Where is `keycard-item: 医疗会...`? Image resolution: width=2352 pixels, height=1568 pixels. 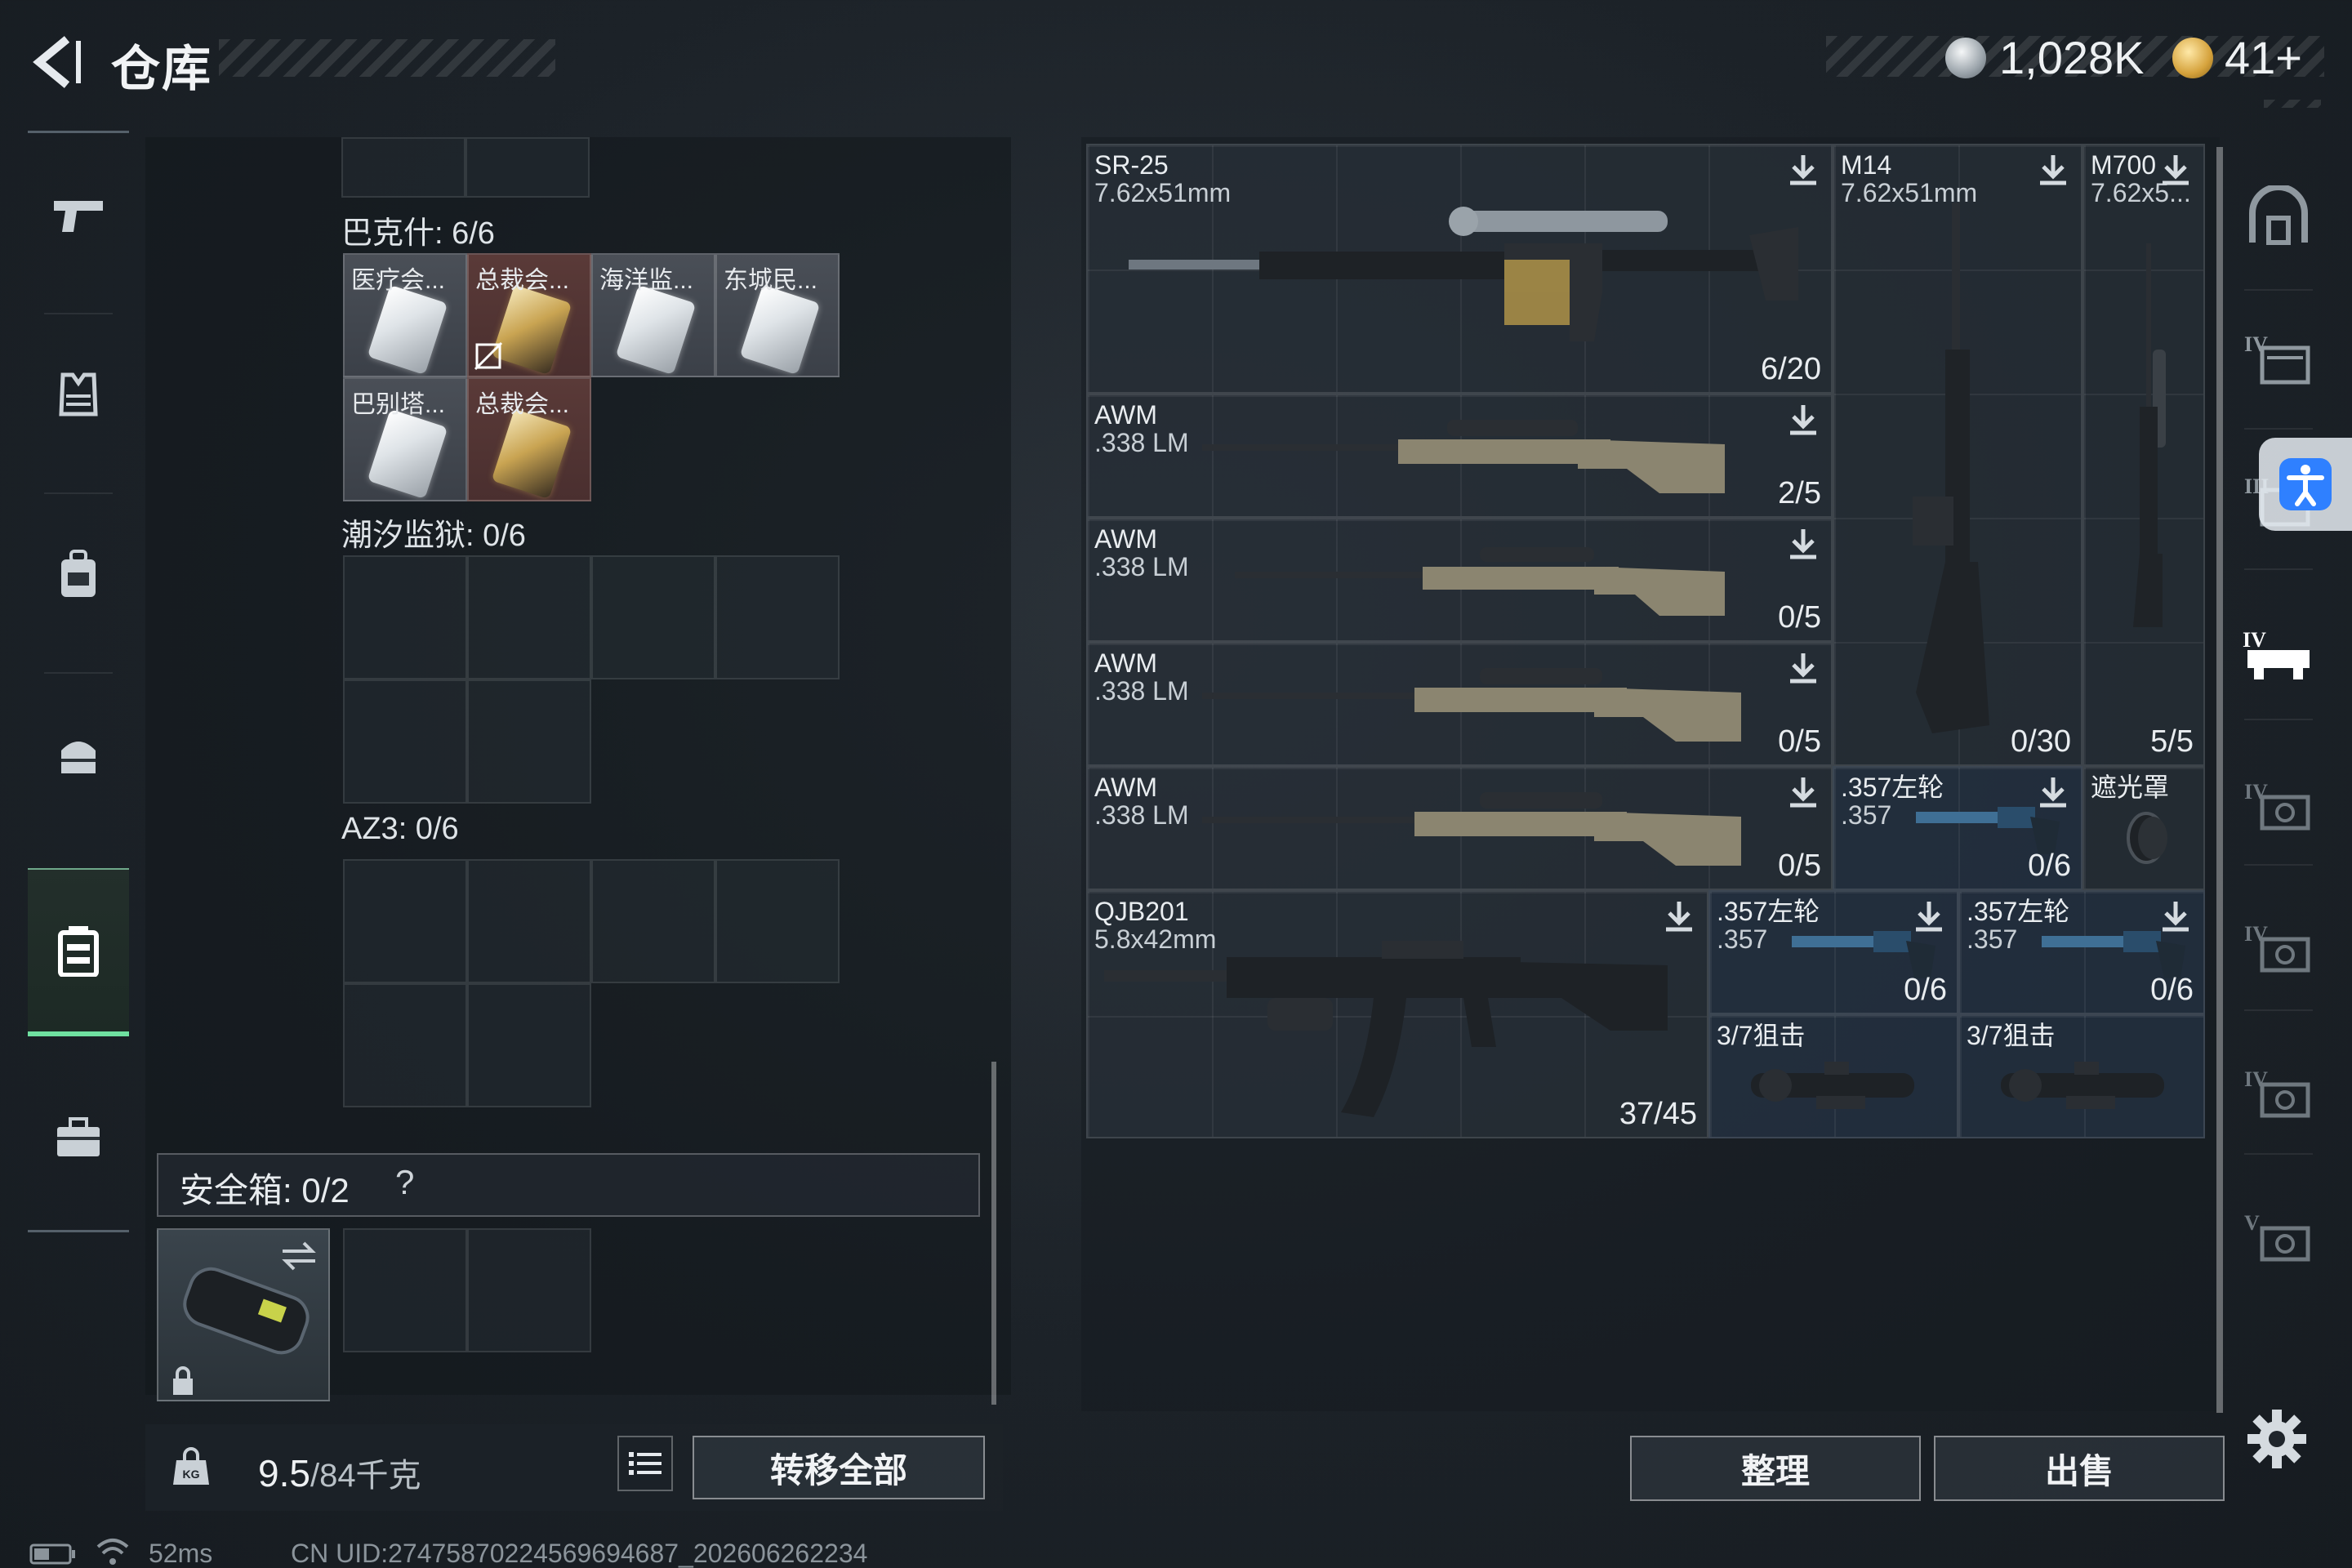 keycard-item: 医疗会... is located at coordinates (405, 315).